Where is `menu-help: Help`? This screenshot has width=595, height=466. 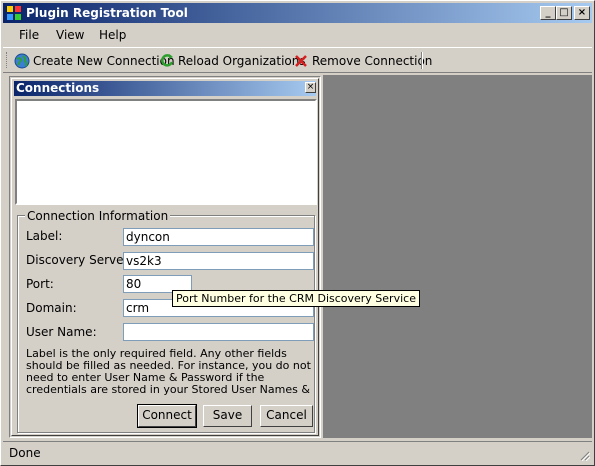 menu-help: Help is located at coordinates (112, 35).